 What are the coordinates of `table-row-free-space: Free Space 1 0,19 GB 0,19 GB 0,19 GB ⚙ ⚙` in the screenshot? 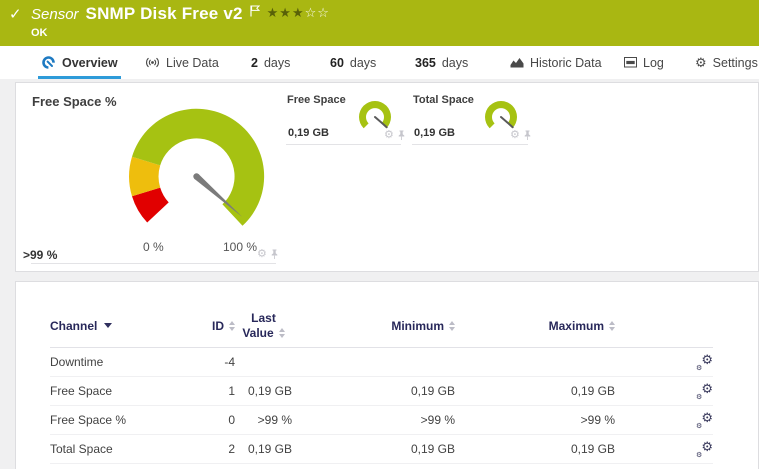 It's located at (381, 391).